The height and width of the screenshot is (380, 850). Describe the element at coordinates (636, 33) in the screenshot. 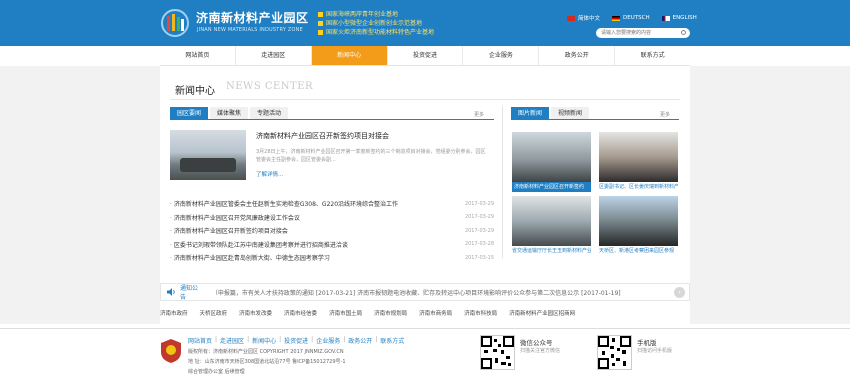

I see `search-input` at that location.